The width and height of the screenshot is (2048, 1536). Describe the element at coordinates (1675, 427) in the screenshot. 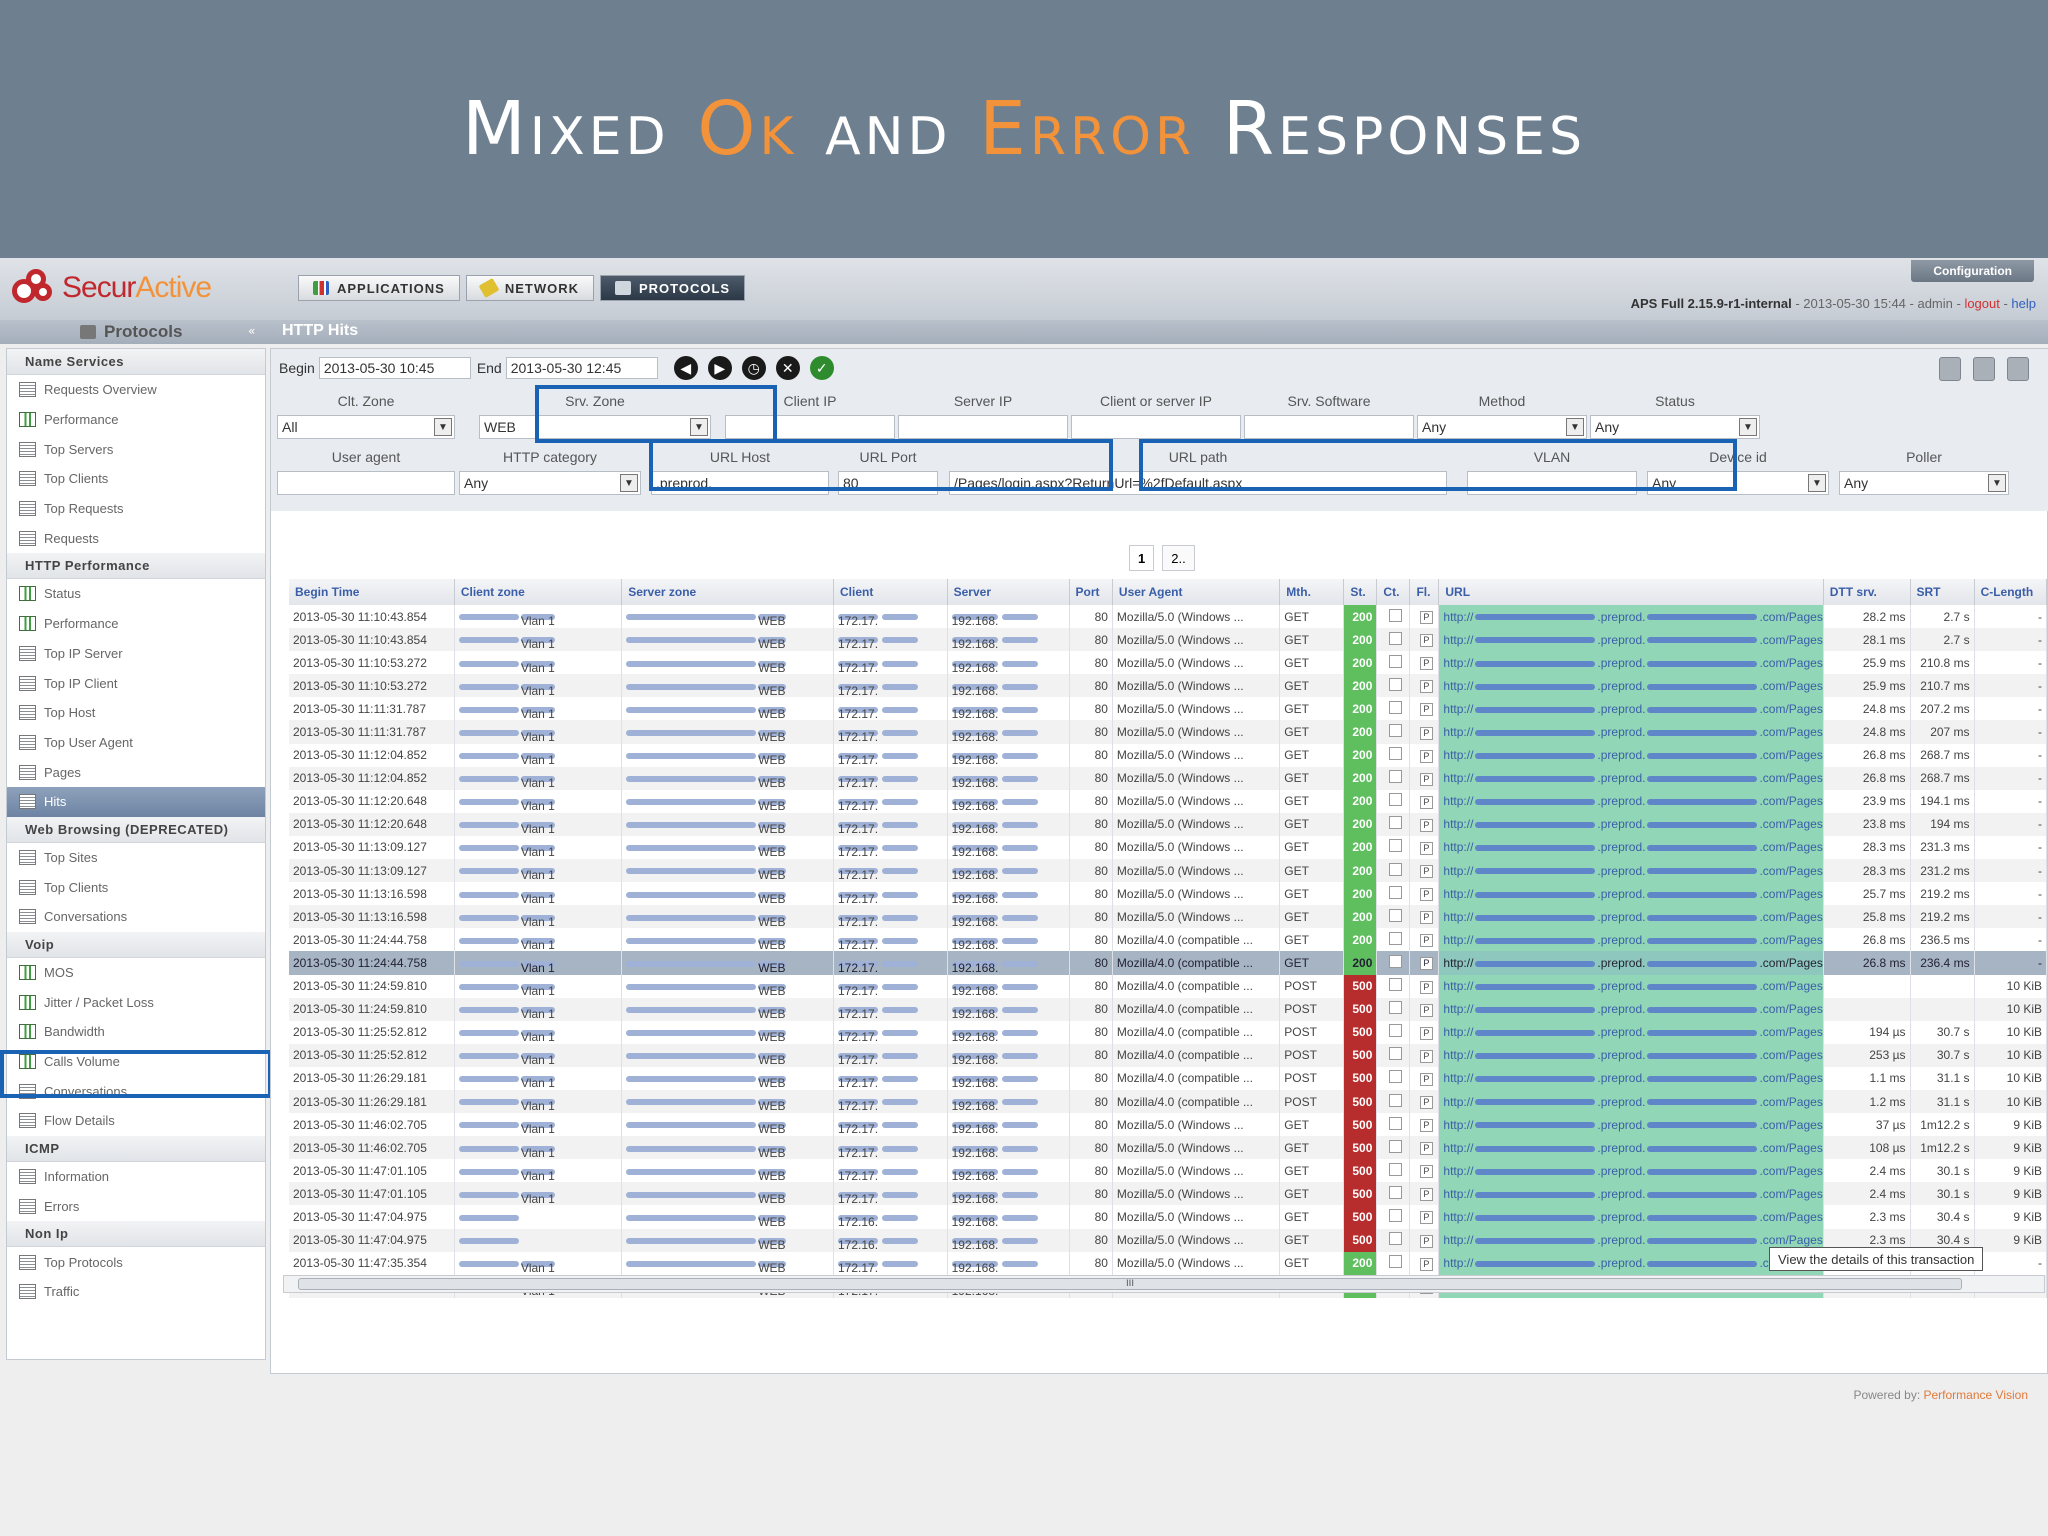

I see `filter-status-select: Any ▼` at that location.